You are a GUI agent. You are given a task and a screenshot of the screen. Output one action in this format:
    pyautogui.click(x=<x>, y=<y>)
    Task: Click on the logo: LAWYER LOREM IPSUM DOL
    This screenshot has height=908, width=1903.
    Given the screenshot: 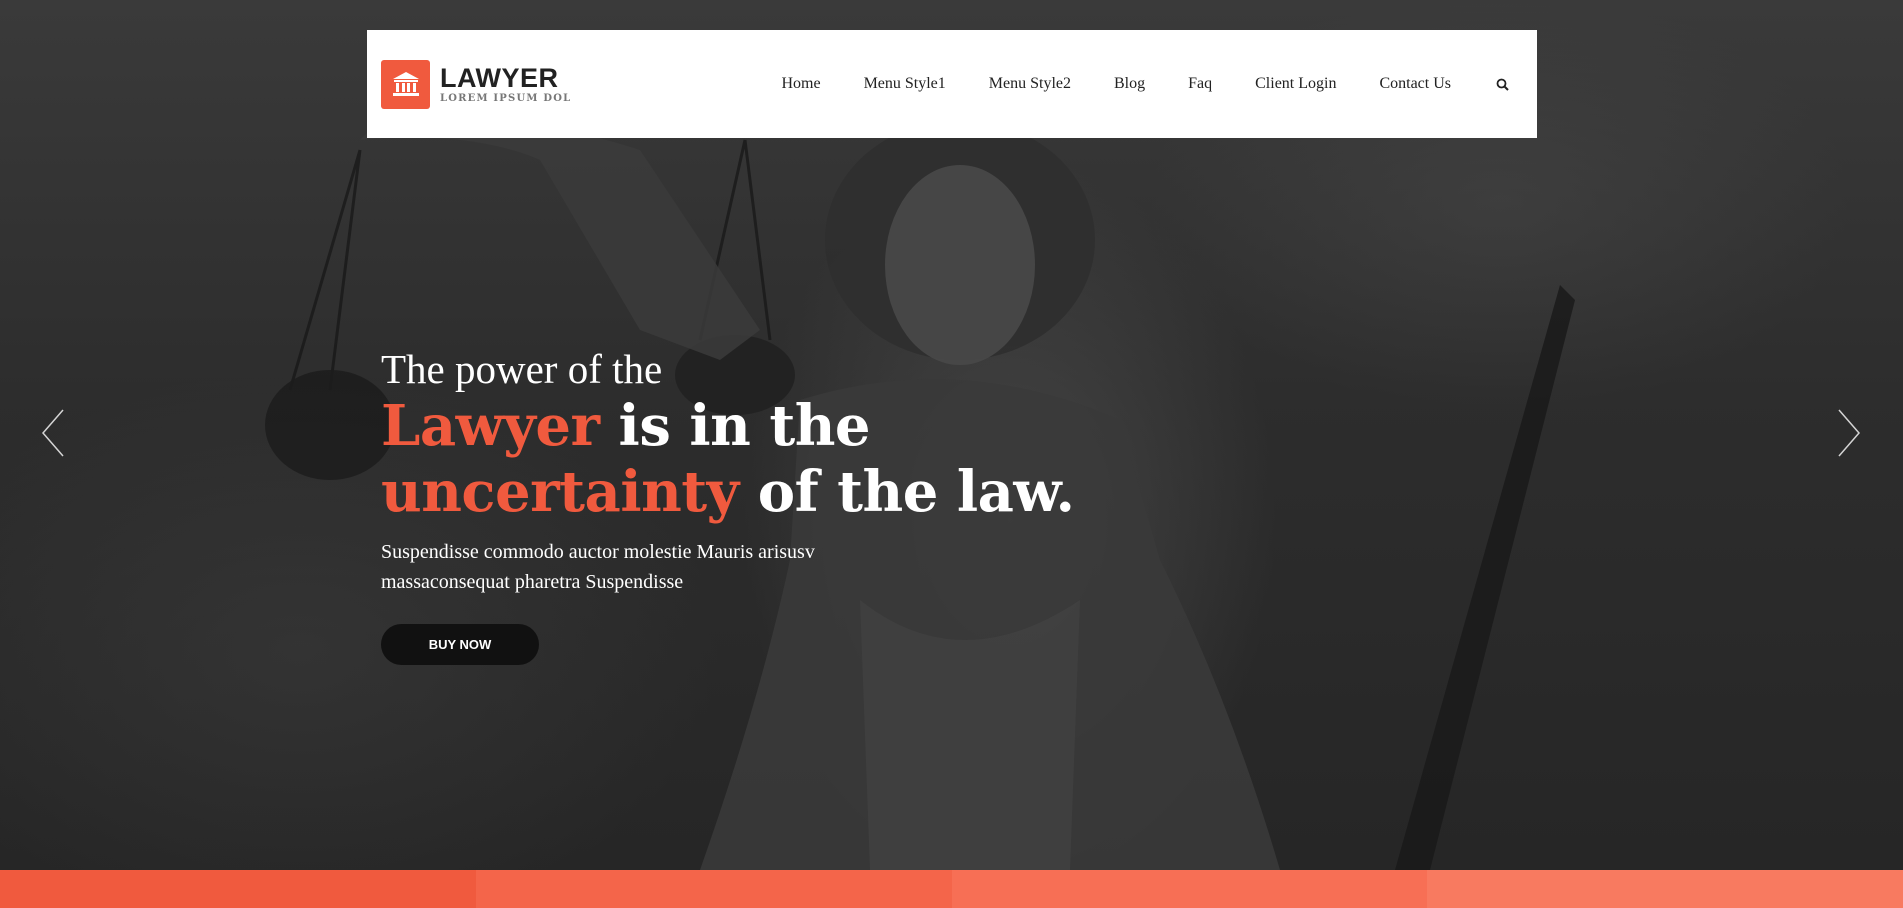 What is the action you would take?
    pyautogui.click(x=476, y=84)
    